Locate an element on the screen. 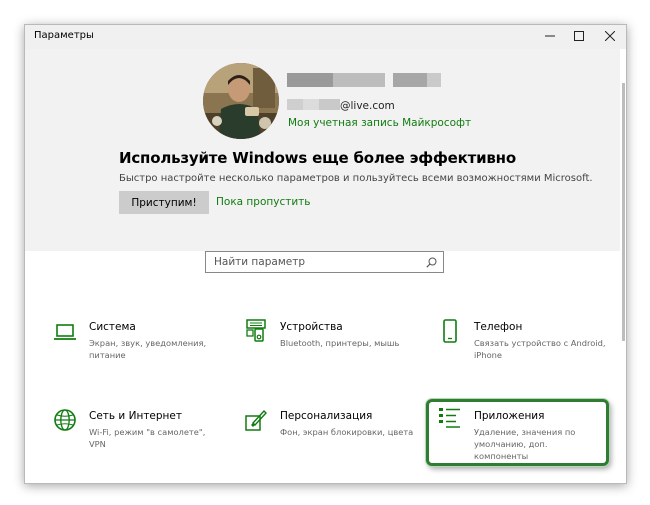 The width and height of the screenshot is (650, 505). scrollbar is located at coordinates (623, 265).